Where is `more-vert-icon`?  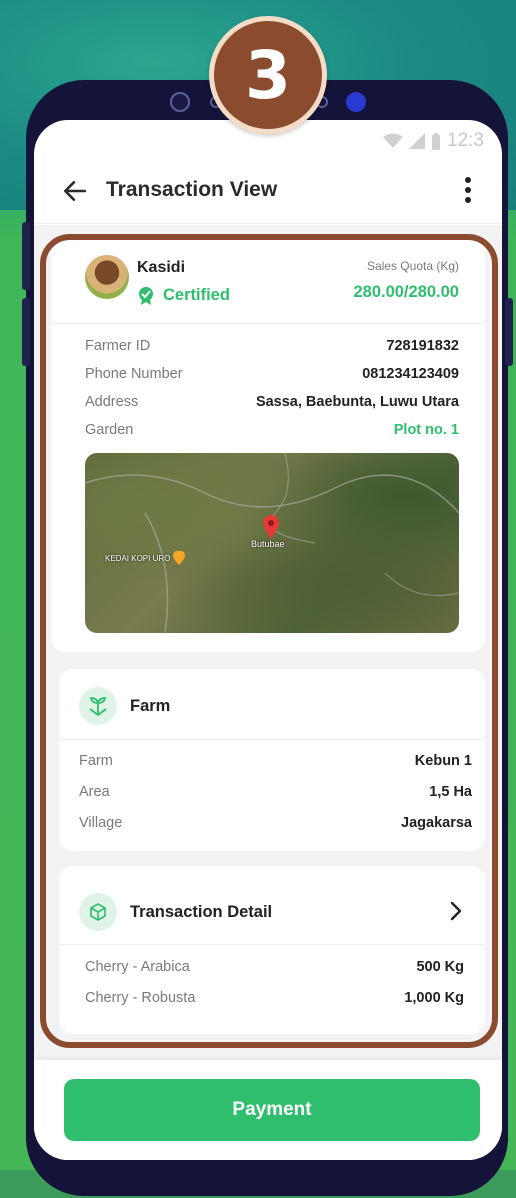
more-vert-icon is located at coordinates (468, 190).